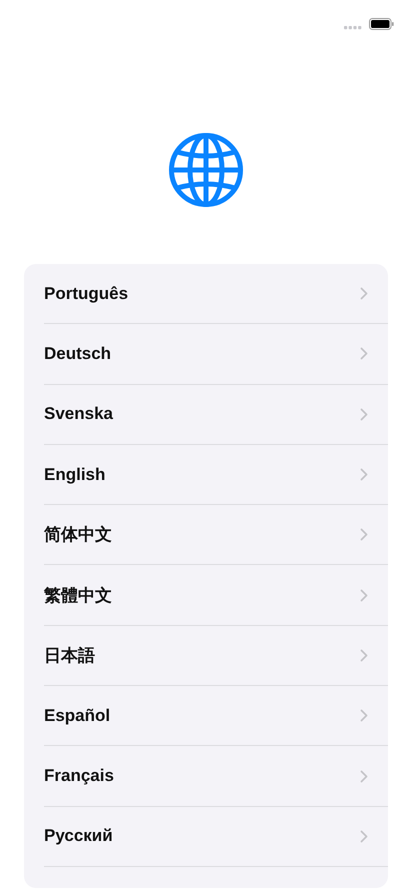 This screenshot has height=892, width=412. What do you see at coordinates (216, 776) in the screenshot?
I see `language-row: Français` at bounding box center [216, 776].